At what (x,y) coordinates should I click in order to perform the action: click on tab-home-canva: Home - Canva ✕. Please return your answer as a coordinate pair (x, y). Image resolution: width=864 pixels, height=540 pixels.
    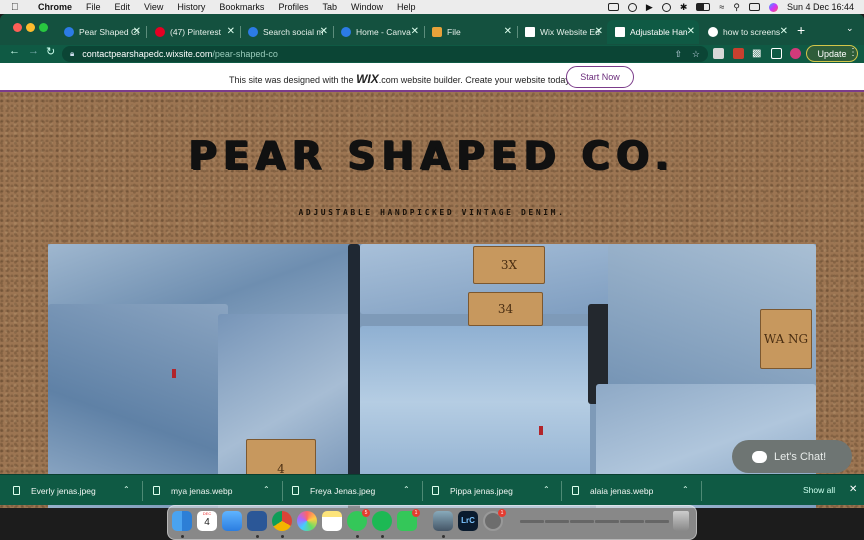
    Looking at the image, I should click on (378, 32).